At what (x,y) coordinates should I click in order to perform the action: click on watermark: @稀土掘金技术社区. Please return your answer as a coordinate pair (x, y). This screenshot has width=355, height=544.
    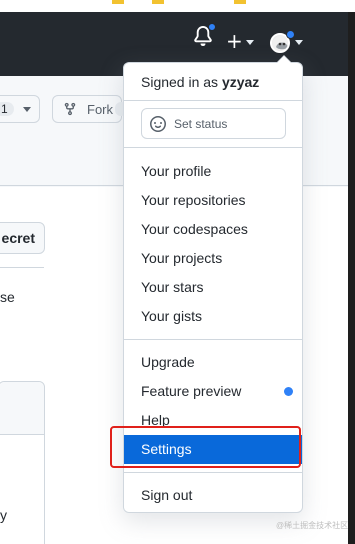
    Looking at the image, I should click on (312, 525).